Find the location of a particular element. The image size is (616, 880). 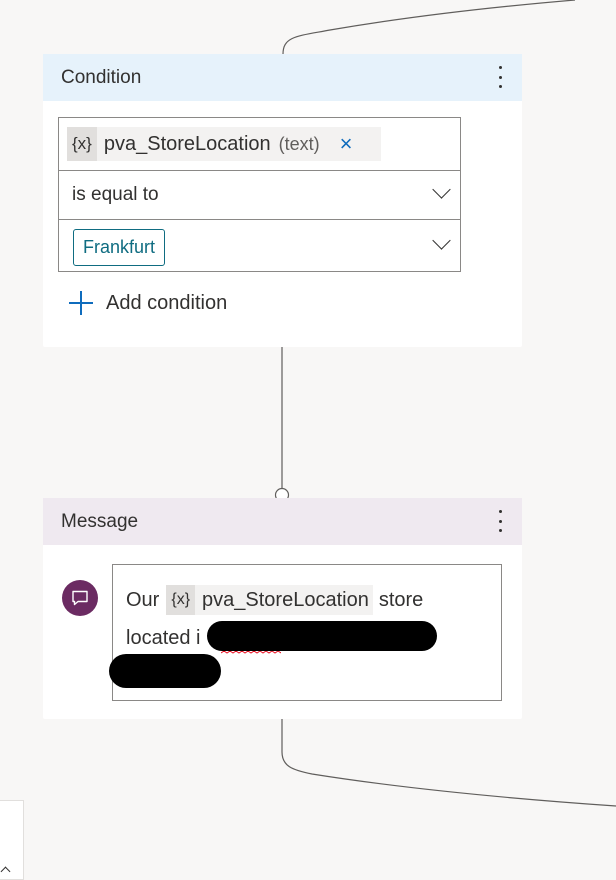

message-variable-name: pva_StoreLocation is located at coordinates (285, 599).